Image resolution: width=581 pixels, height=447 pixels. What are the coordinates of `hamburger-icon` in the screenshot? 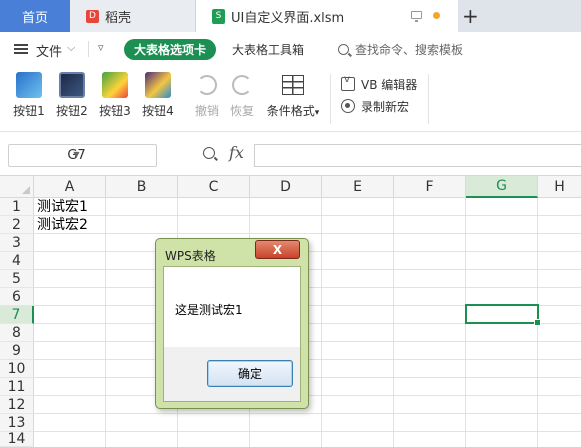 It's located at (21, 49).